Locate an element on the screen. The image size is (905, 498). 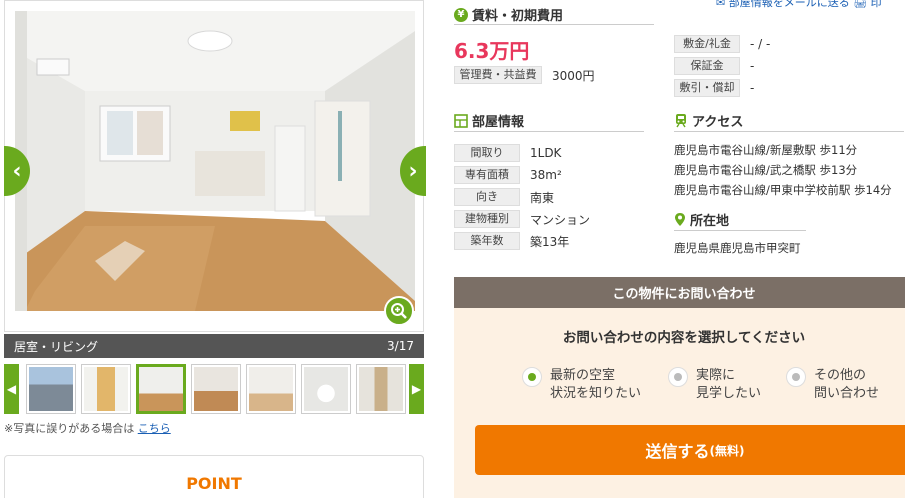
thumb-next-button: ▶ is located at coordinates (416, 389).